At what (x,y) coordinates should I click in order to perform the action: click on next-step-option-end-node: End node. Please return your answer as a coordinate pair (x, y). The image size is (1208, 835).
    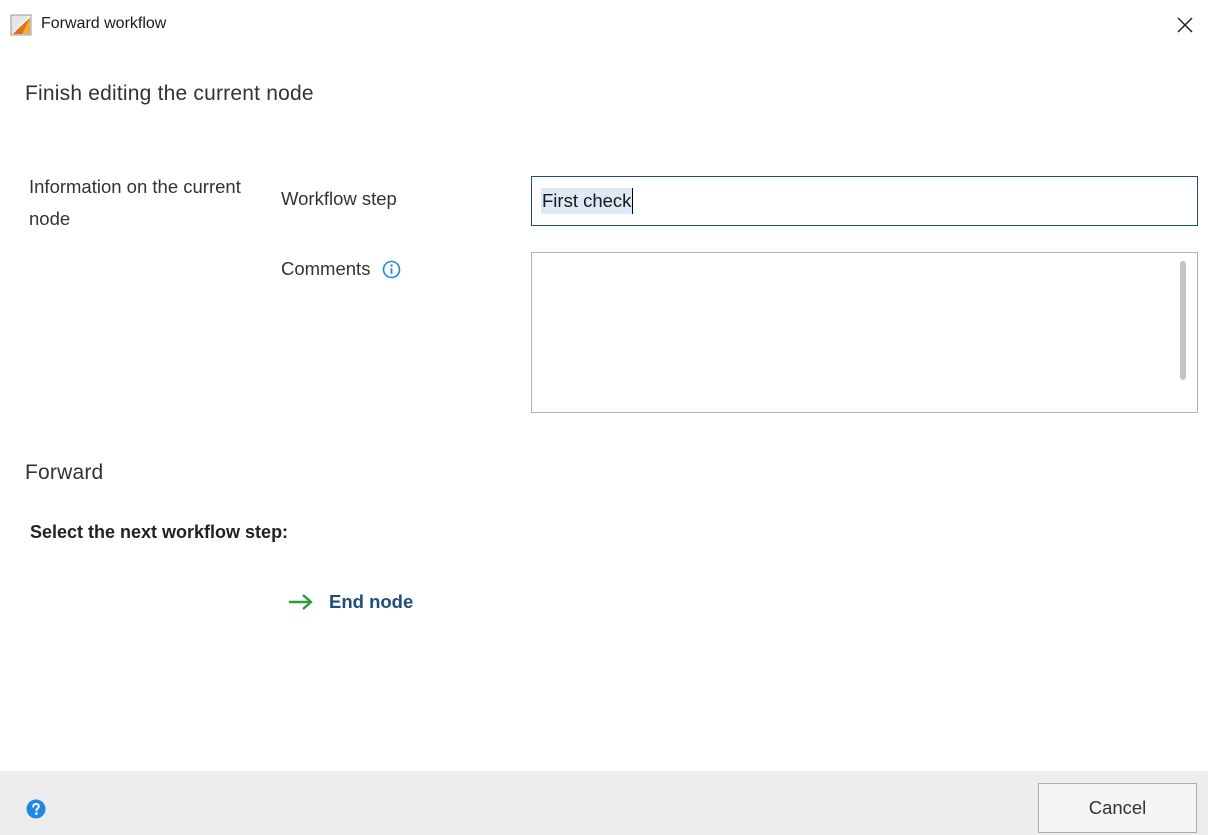
    Looking at the image, I should click on (512, 602).